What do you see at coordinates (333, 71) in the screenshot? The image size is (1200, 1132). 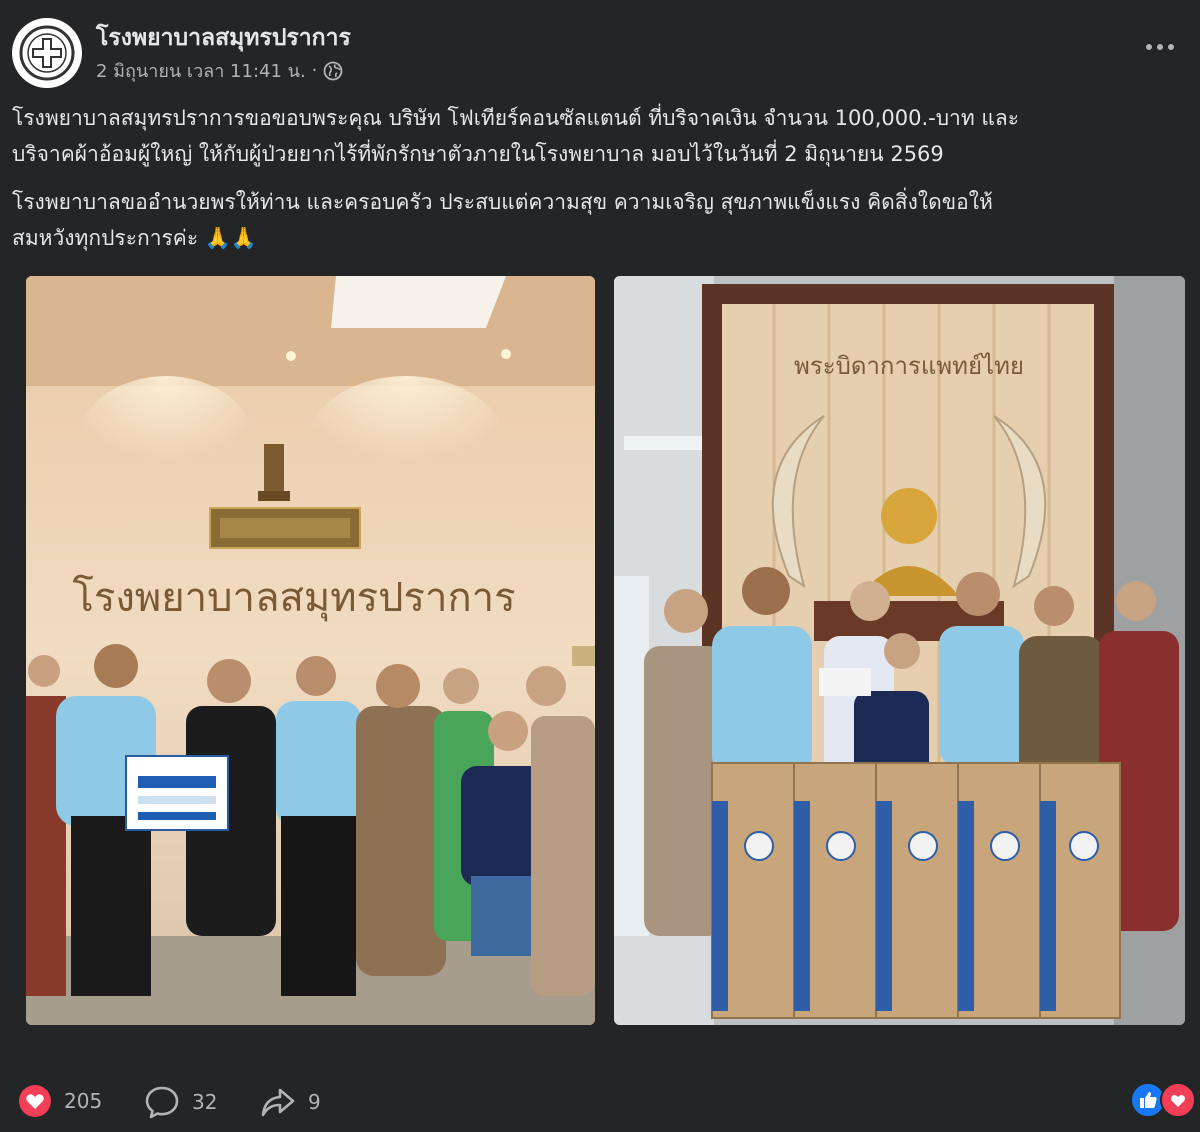 I see `globe-icon` at bounding box center [333, 71].